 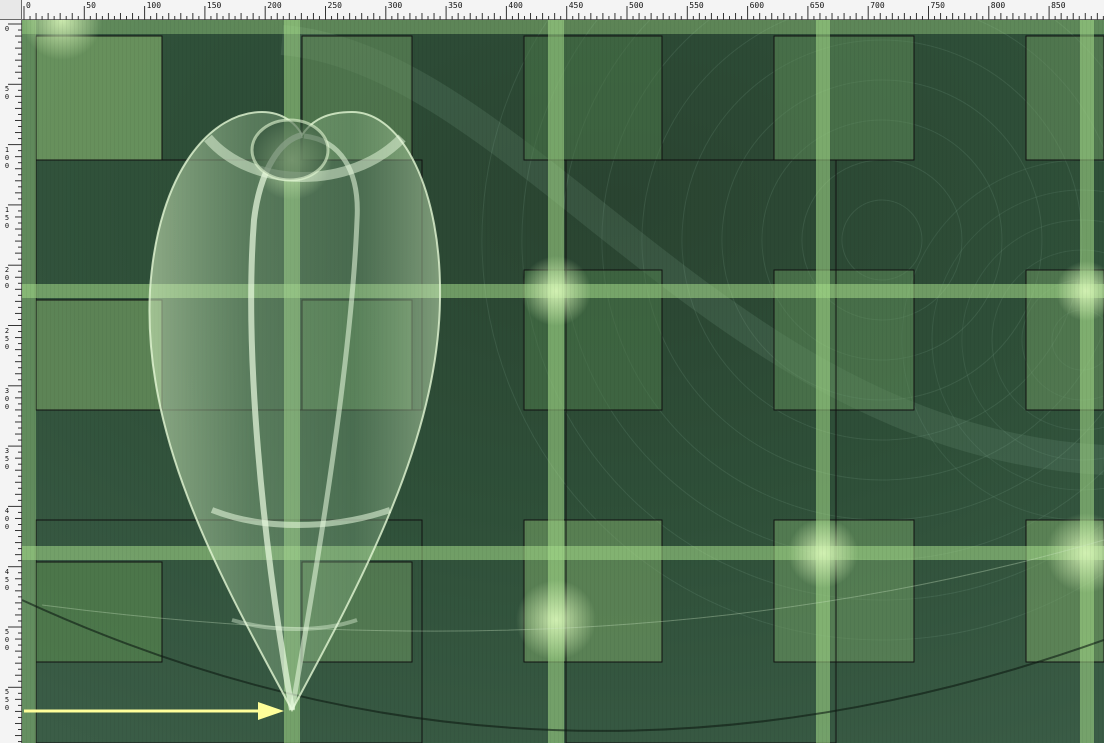 What do you see at coordinates (1058, 5) in the screenshot?
I see `ruler-label: 850` at bounding box center [1058, 5].